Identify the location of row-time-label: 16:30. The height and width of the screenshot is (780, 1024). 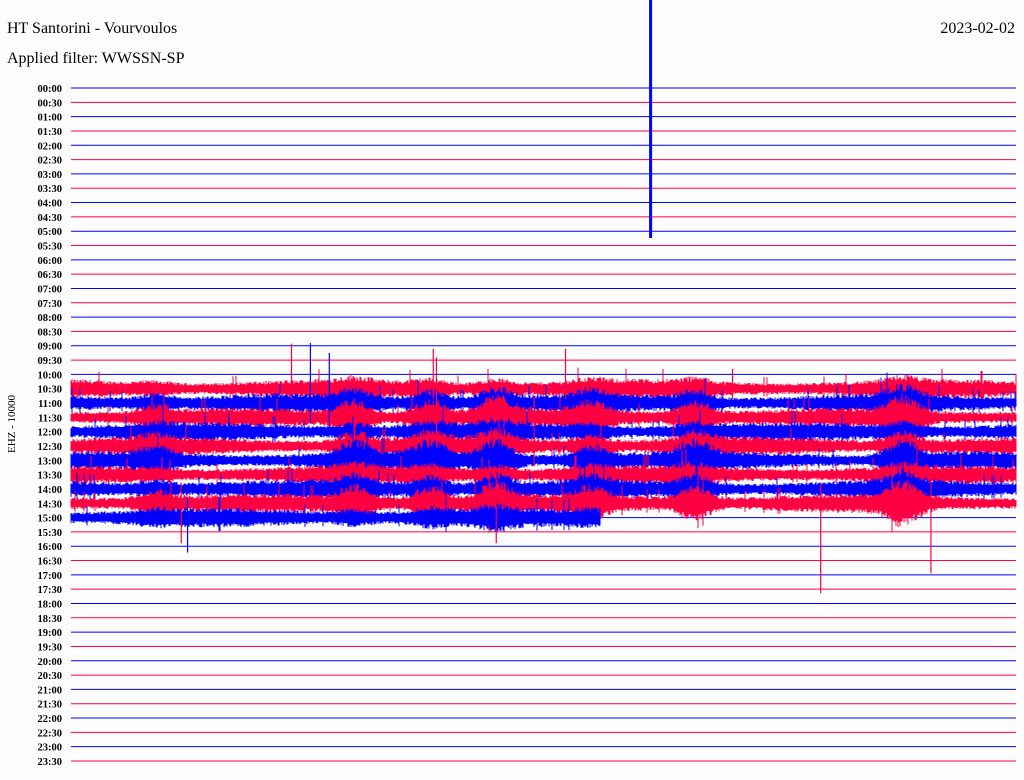
(50, 562).